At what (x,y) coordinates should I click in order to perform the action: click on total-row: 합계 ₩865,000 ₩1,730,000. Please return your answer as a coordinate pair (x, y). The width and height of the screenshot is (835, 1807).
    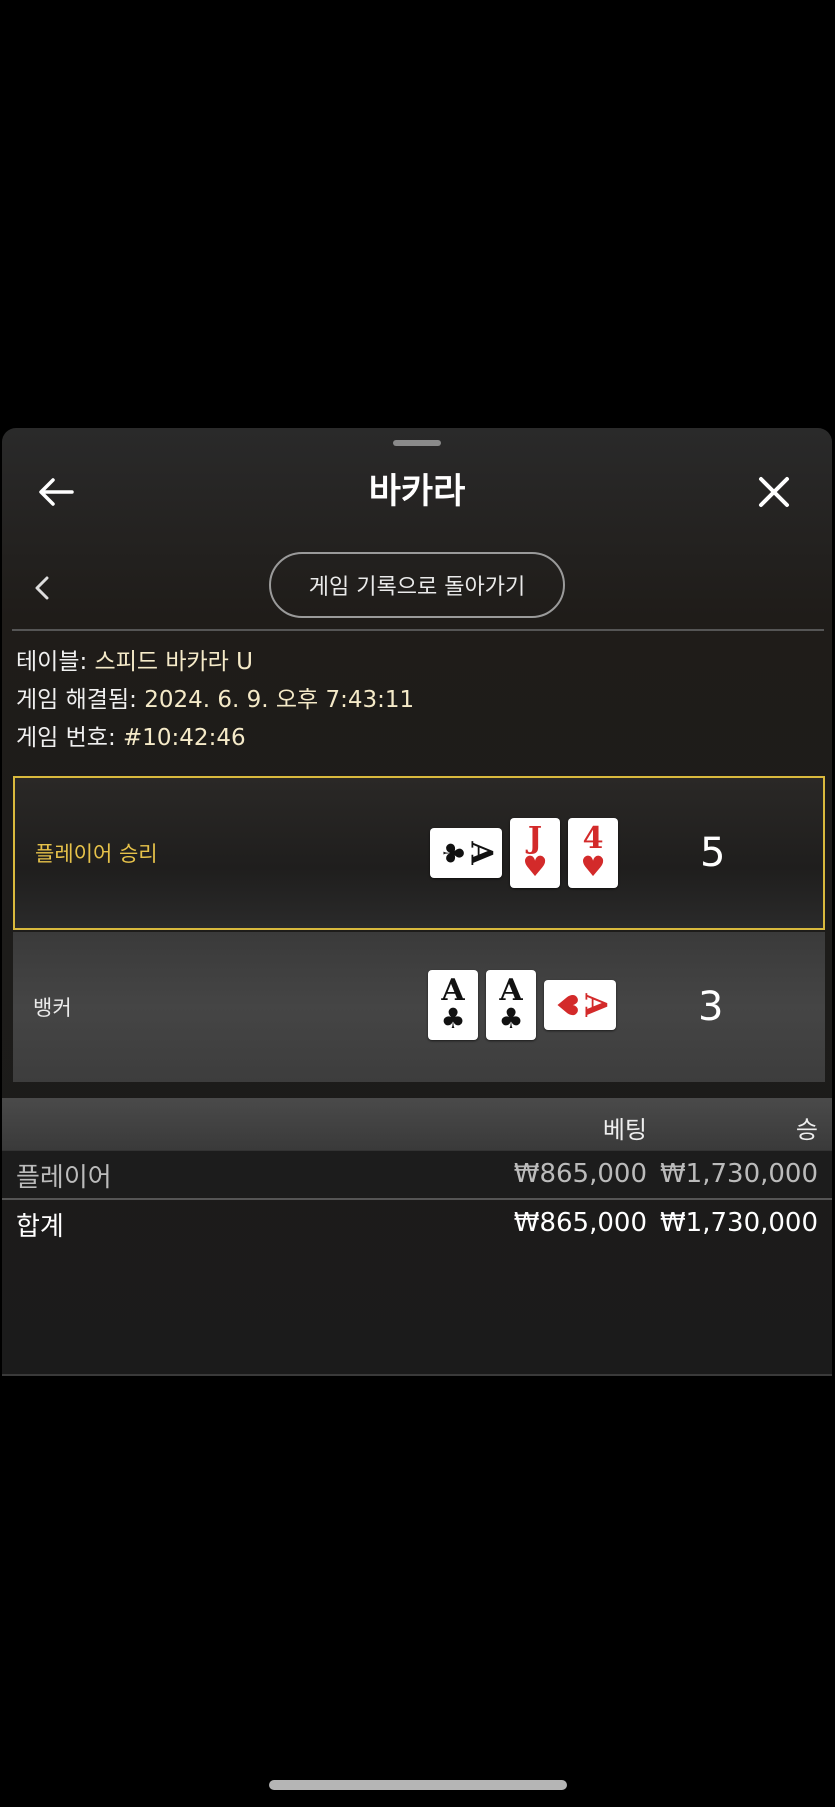
    Looking at the image, I should click on (417, 1222).